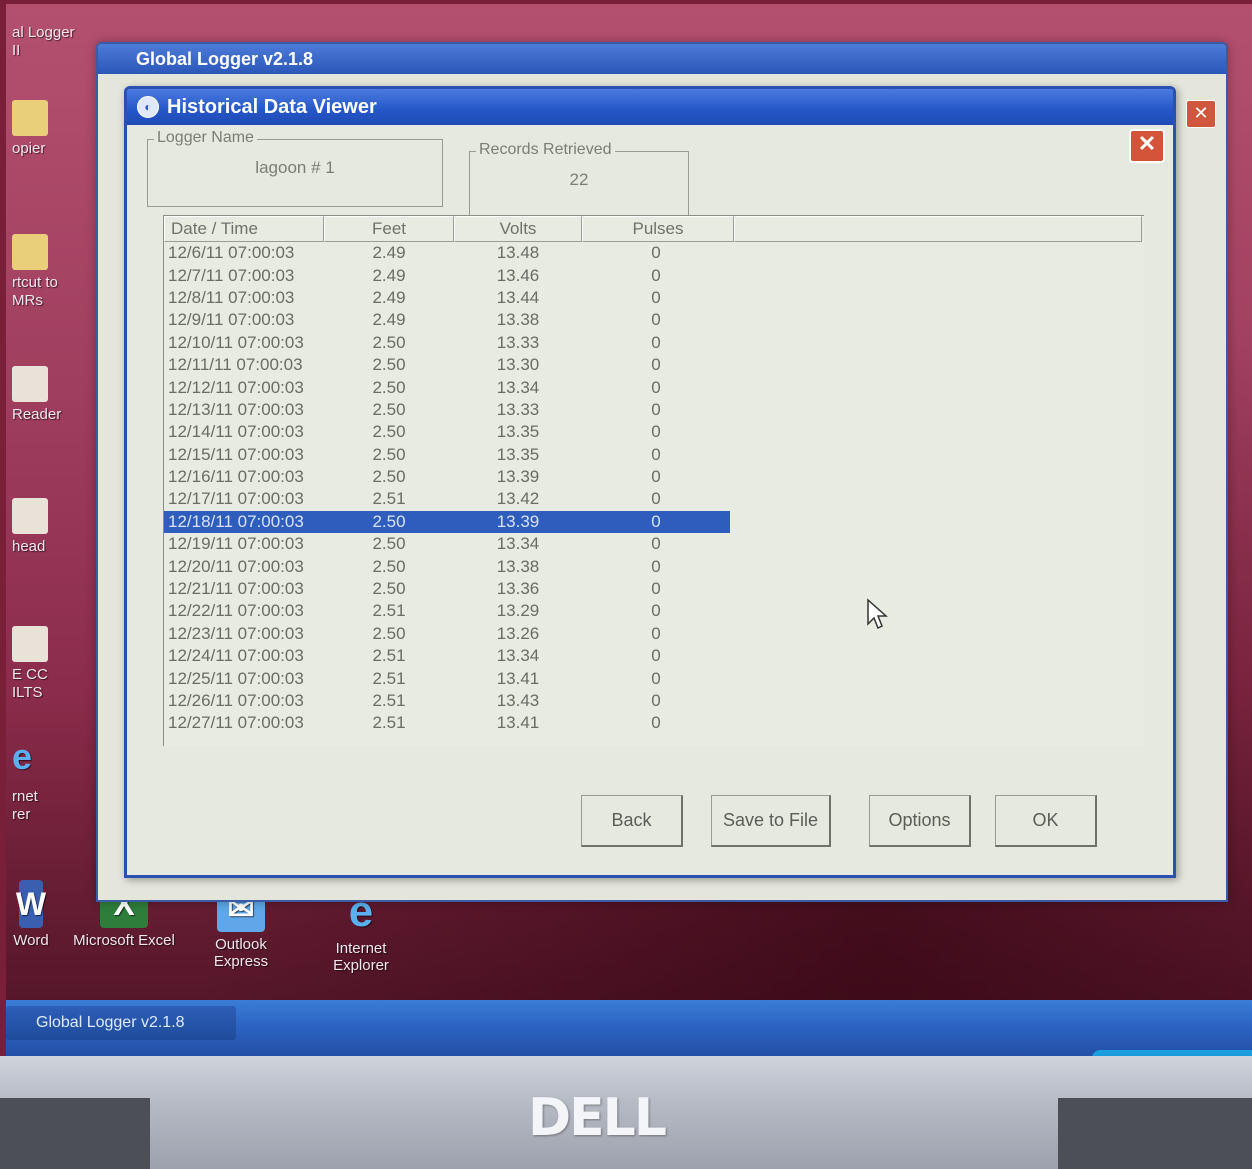 This screenshot has width=1252, height=1169. I want to click on desktop-icon-label: Internet Explorer, so click(361, 957).